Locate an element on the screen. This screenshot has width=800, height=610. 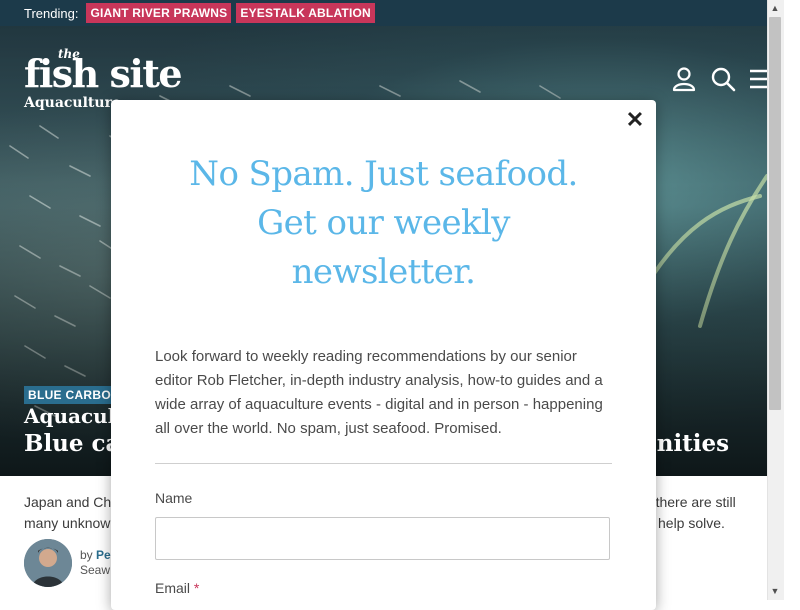
summary-line: many unknow is located at coordinates (67, 523).